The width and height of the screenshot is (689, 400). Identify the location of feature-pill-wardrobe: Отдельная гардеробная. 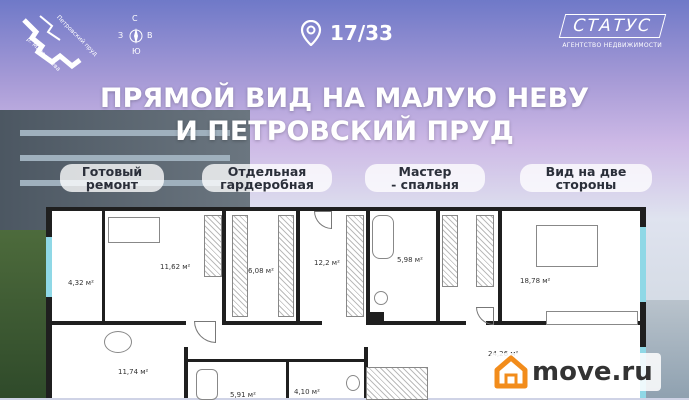
(267, 178).